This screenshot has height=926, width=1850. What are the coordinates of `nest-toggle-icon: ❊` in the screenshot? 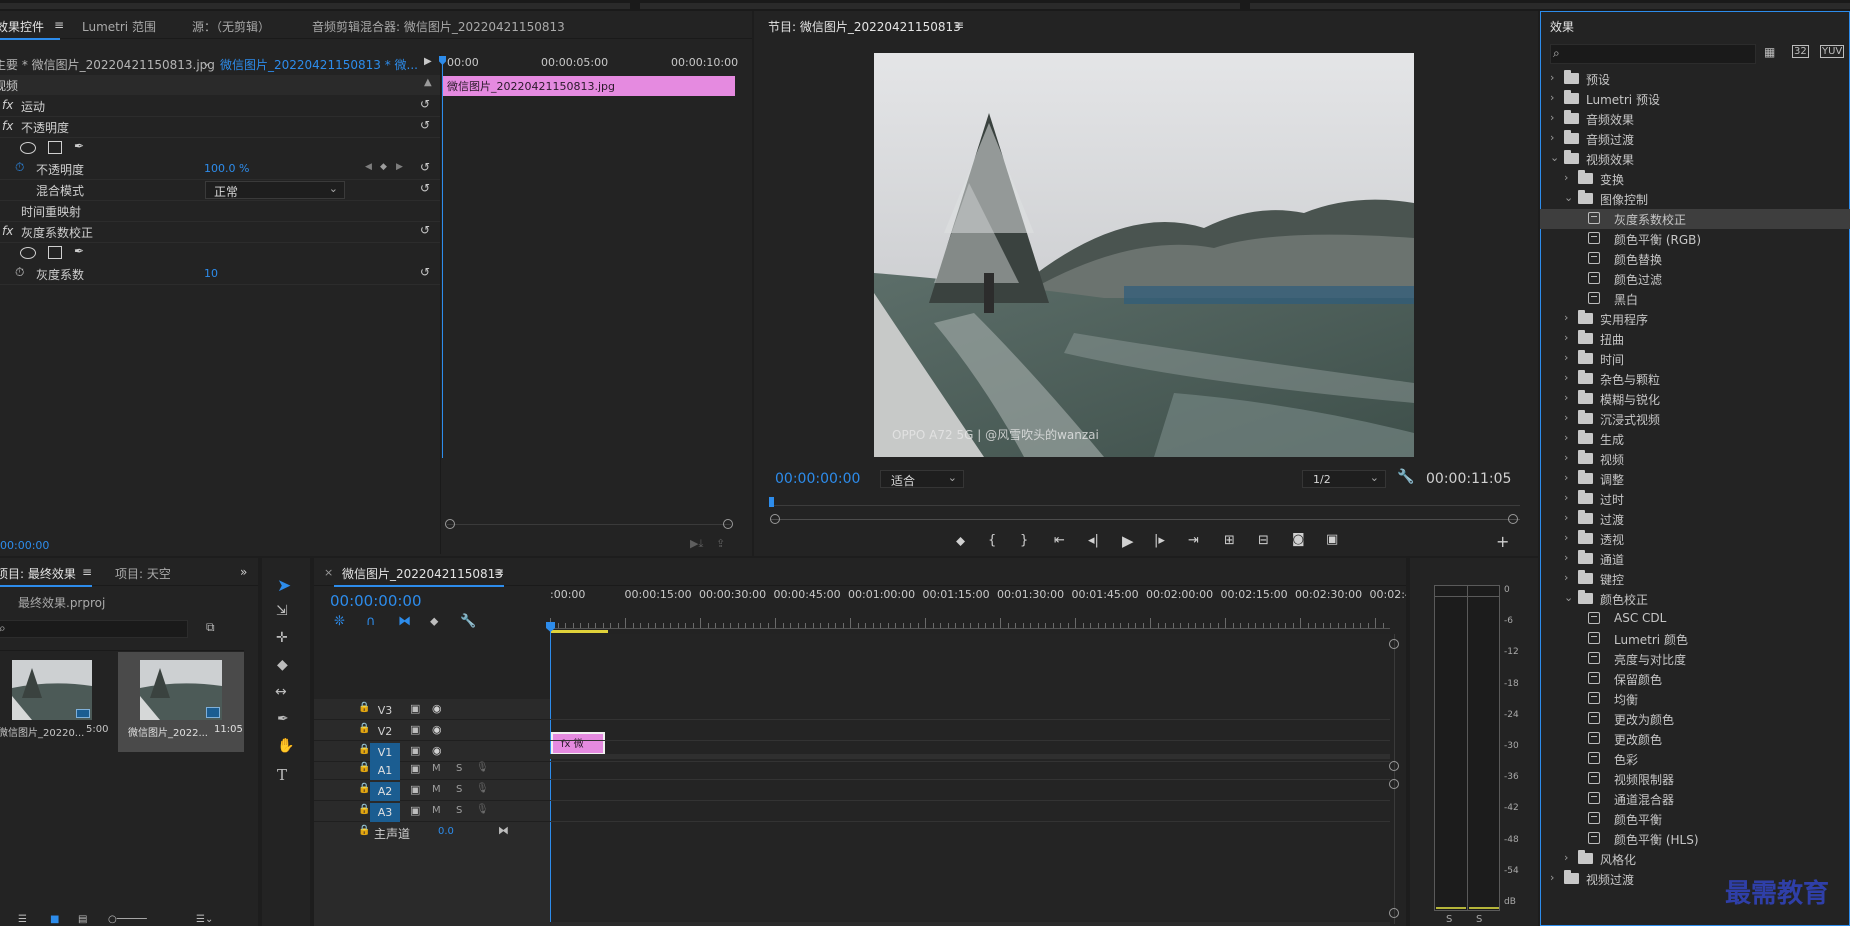 It's located at (339, 621).